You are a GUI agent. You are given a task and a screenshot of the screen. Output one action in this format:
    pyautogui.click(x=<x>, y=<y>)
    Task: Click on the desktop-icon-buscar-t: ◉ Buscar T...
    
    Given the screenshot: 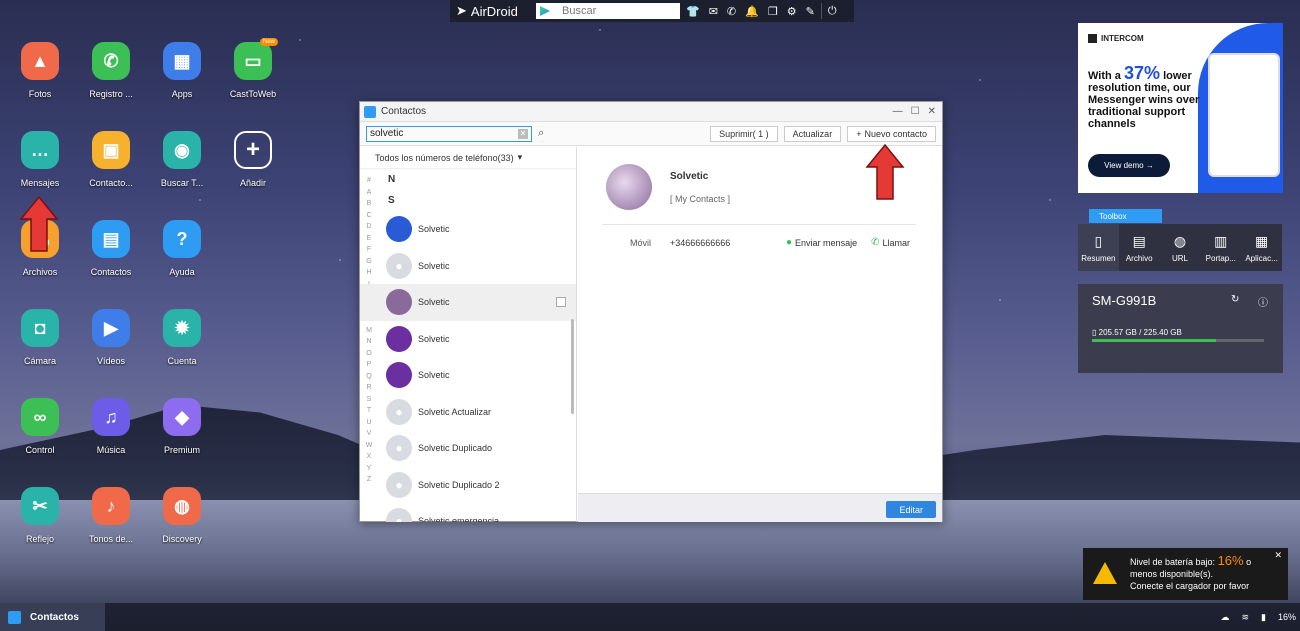 What is the action you would take?
    pyautogui.click(x=182, y=159)
    